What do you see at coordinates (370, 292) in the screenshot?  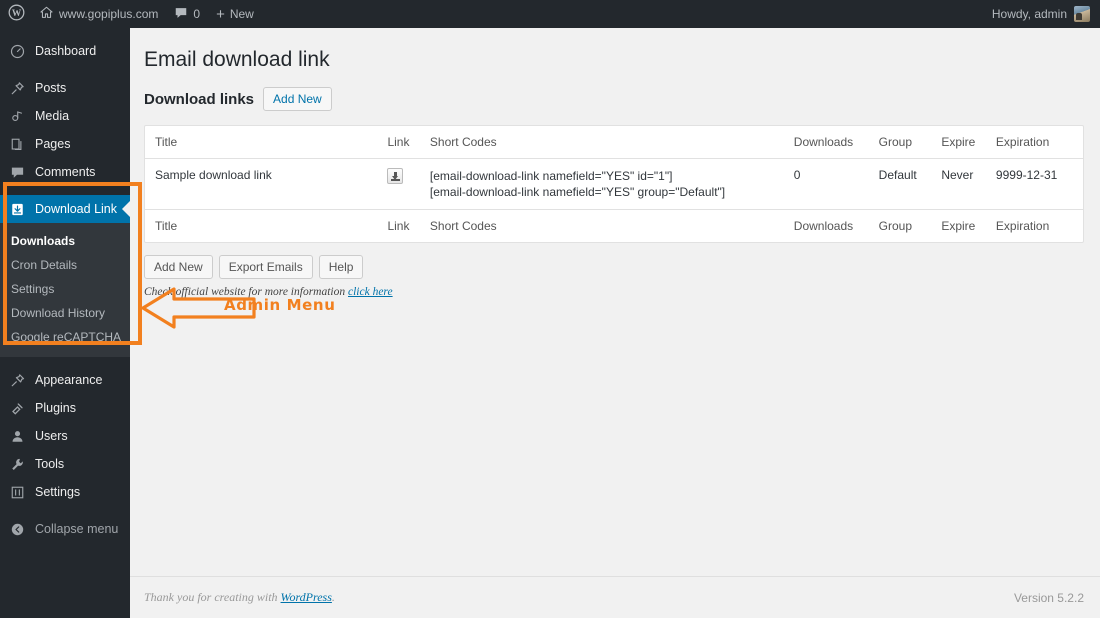 I see `click-here-link: click here` at bounding box center [370, 292].